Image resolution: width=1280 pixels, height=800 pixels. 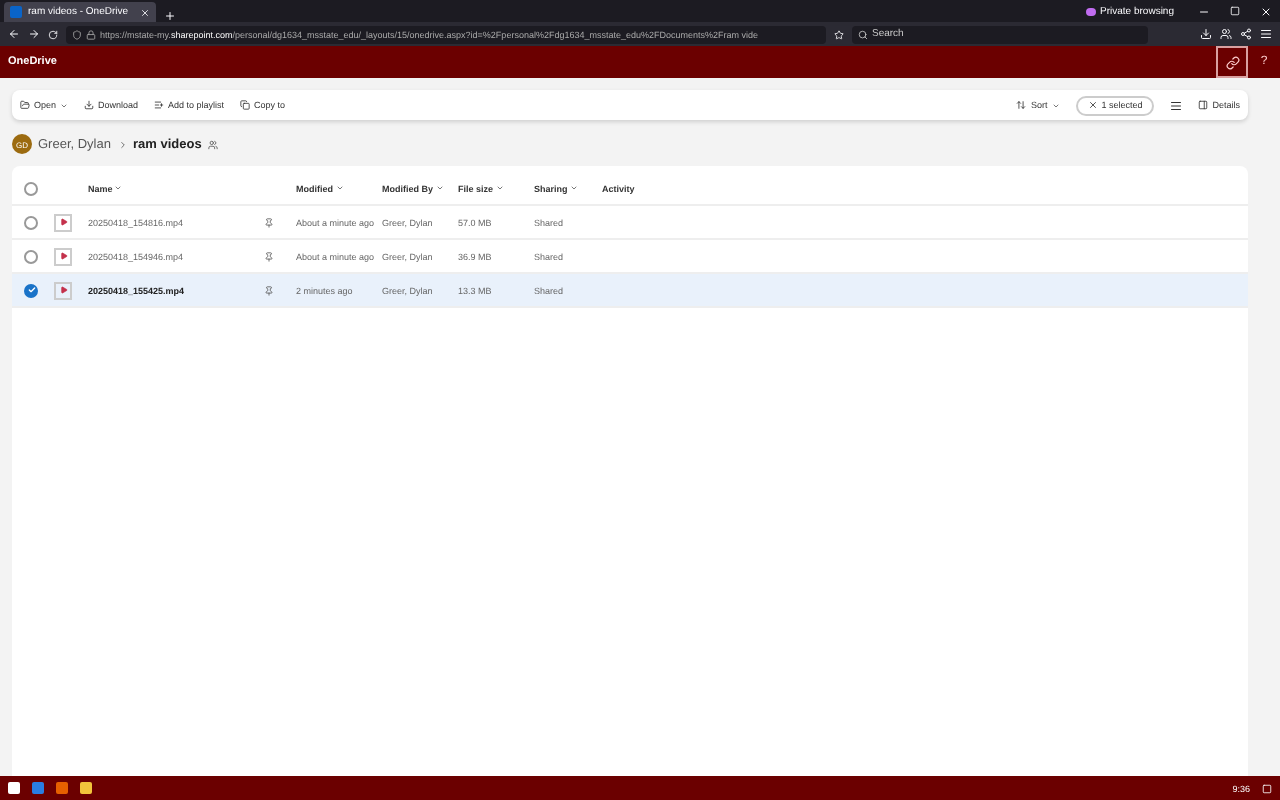 What do you see at coordinates (839, 34) in the screenshot?
I see `bookmark-icon` at bounding box center [839, 34].